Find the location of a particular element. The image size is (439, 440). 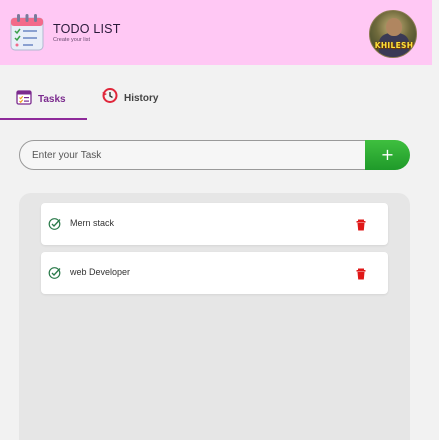

brand: TODO LIST Create your list is located at coordinates (87, 33).